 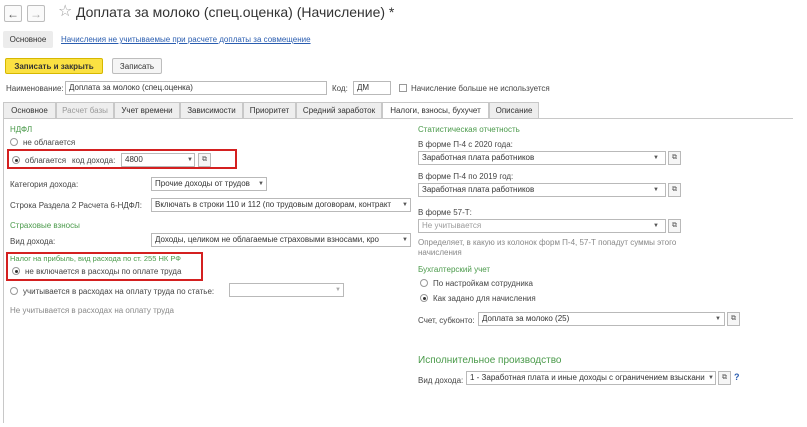 I want to click on p4-2019-open-button: ⧉, so click(x=674, y=190).